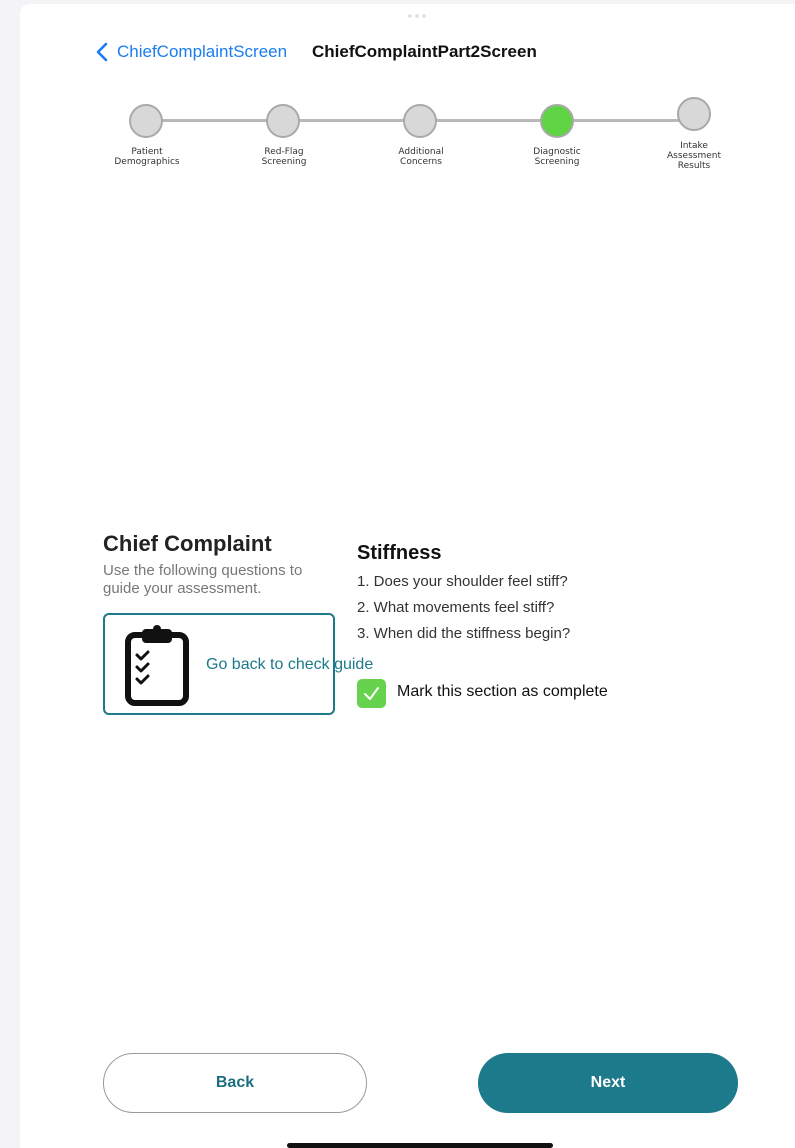 The height and width of the screenshot is (1148, 795). I want to click on step-dot-intake-assessment-results, so click(694, 114).